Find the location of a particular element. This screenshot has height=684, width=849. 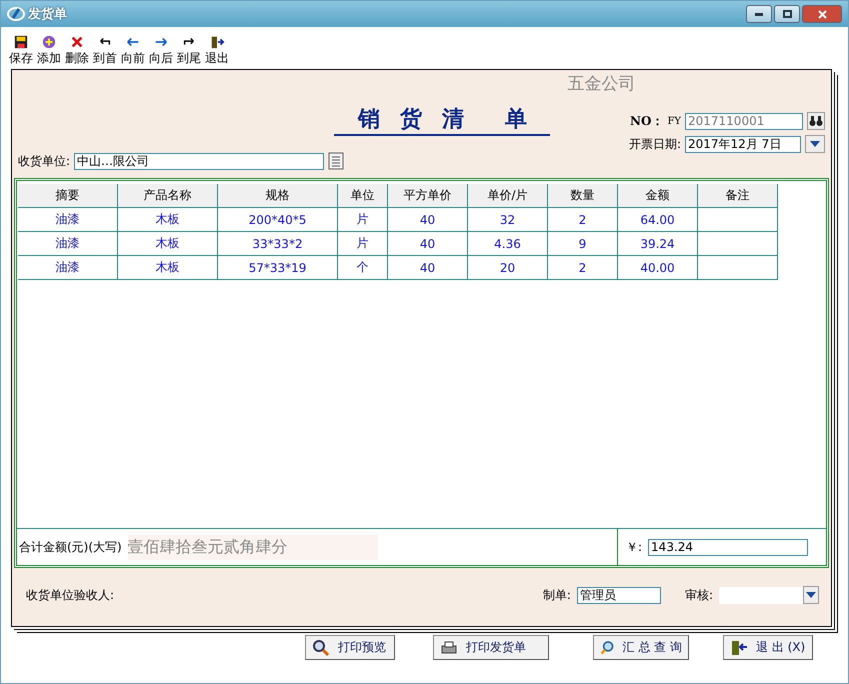

maker-label: 制单: is located at coordinates (556, 595).